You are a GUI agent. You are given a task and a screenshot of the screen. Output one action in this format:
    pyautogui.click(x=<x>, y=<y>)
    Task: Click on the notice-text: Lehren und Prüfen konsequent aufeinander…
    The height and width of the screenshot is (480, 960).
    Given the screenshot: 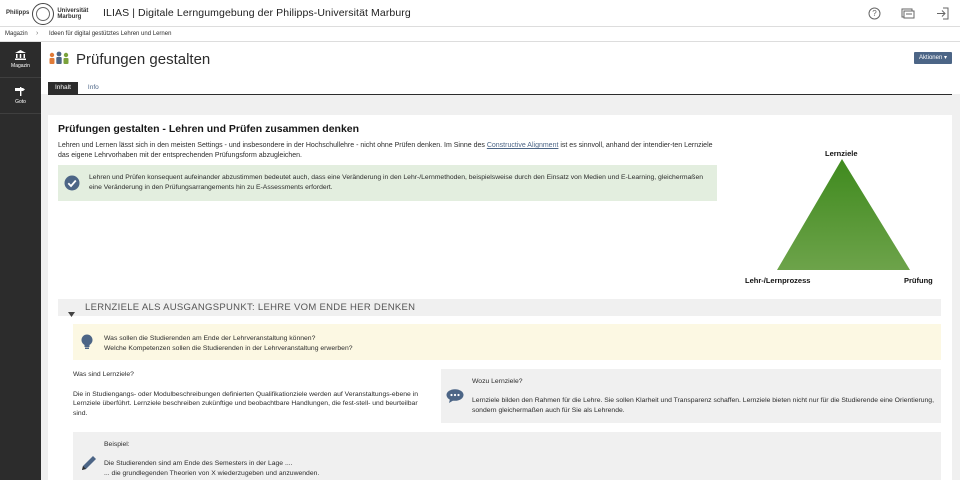 What is the action you would take?
    pyautogui.click(x=396, y=182)
    